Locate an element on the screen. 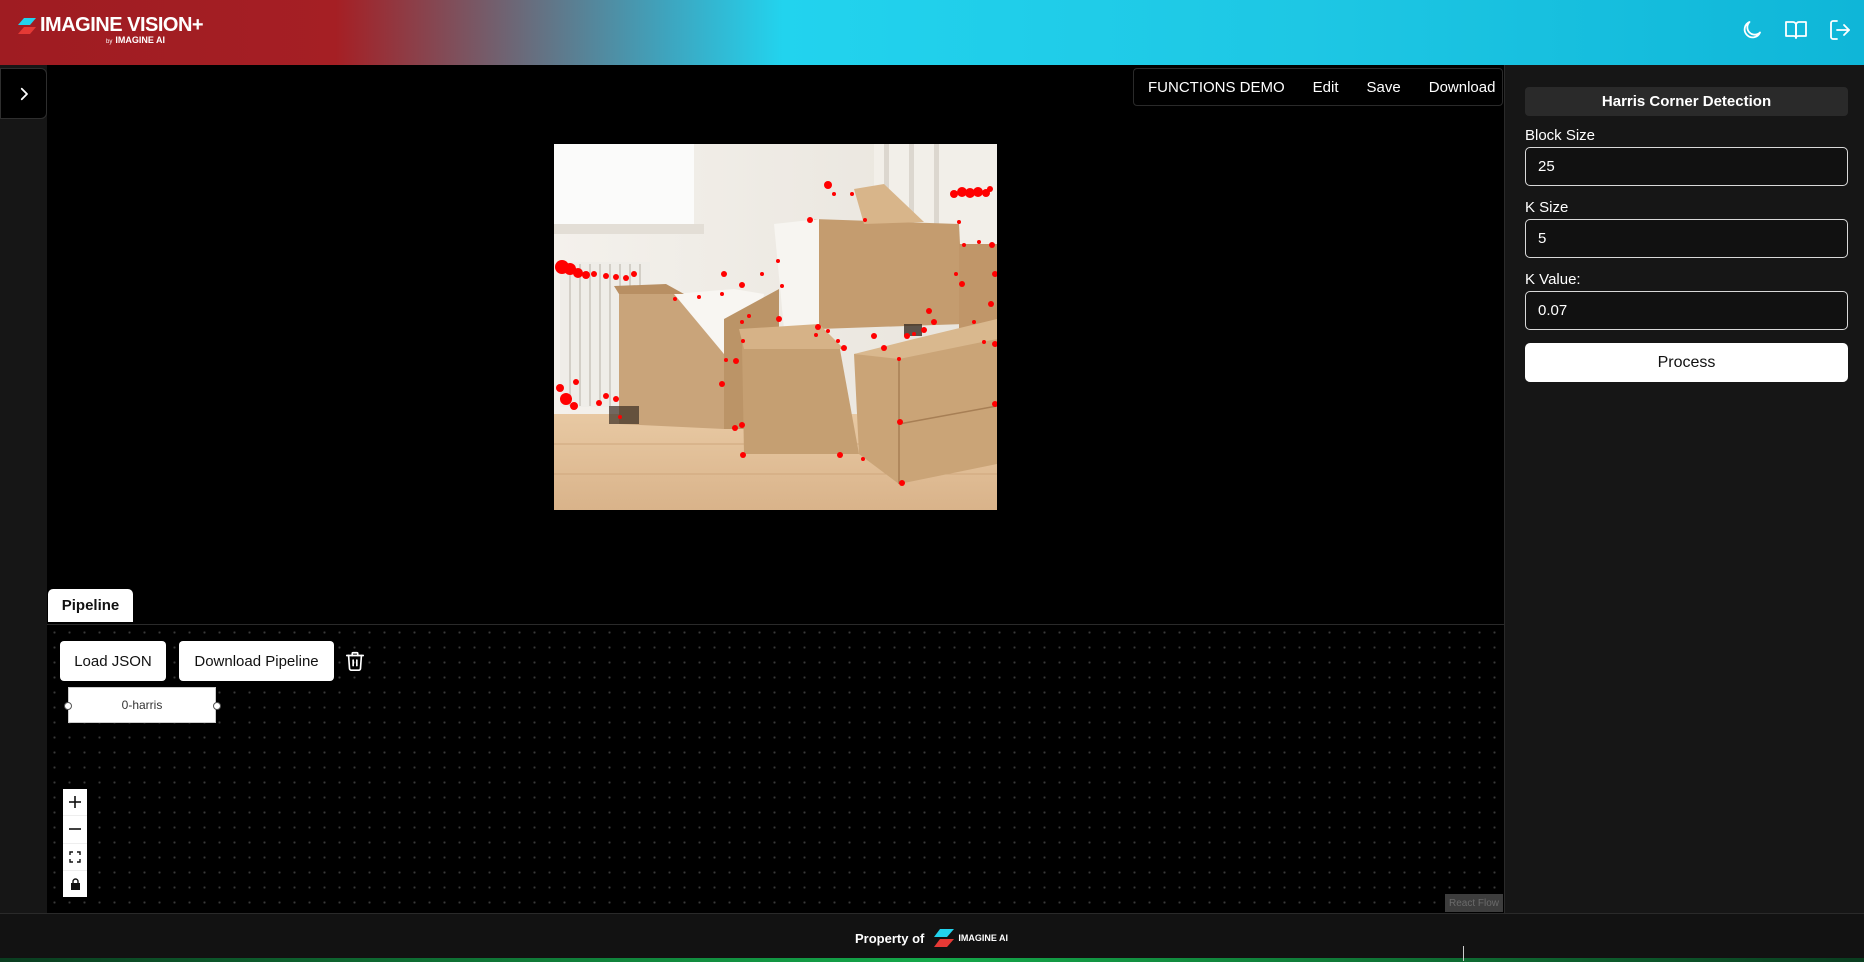 This screenshot has width=1864, height=962. footer-accent-bar is located at coordinates (932, 960).